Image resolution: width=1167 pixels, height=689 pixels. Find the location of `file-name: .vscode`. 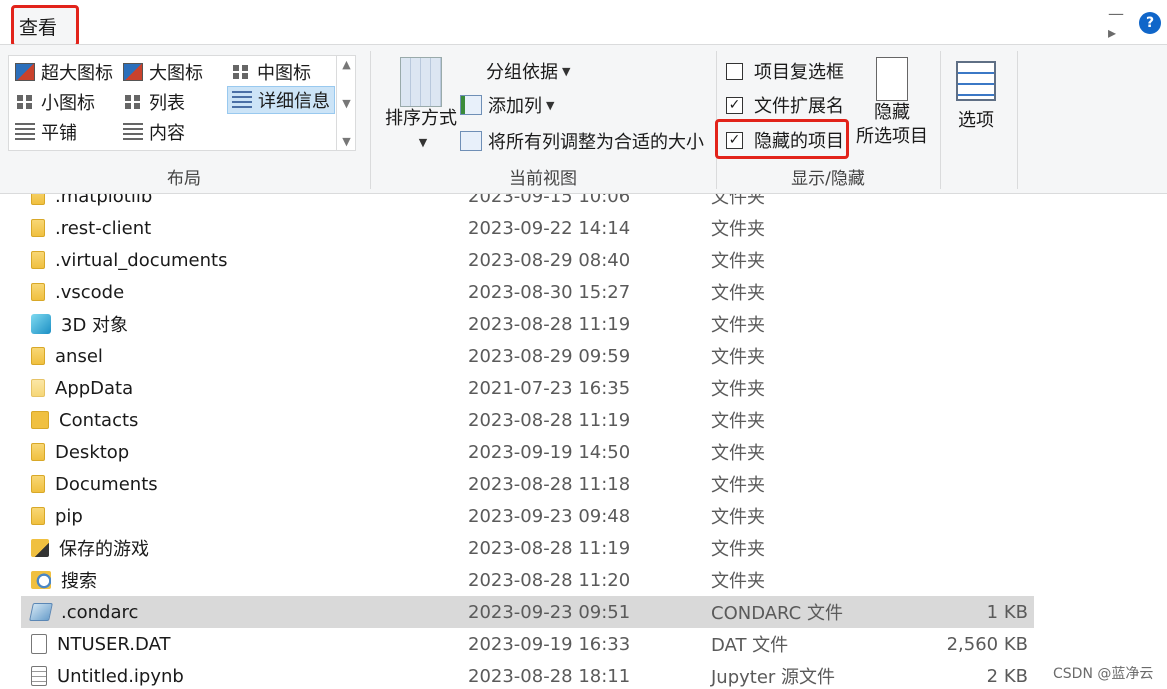

file-name: .vscode is located at coordinates (77, 292).